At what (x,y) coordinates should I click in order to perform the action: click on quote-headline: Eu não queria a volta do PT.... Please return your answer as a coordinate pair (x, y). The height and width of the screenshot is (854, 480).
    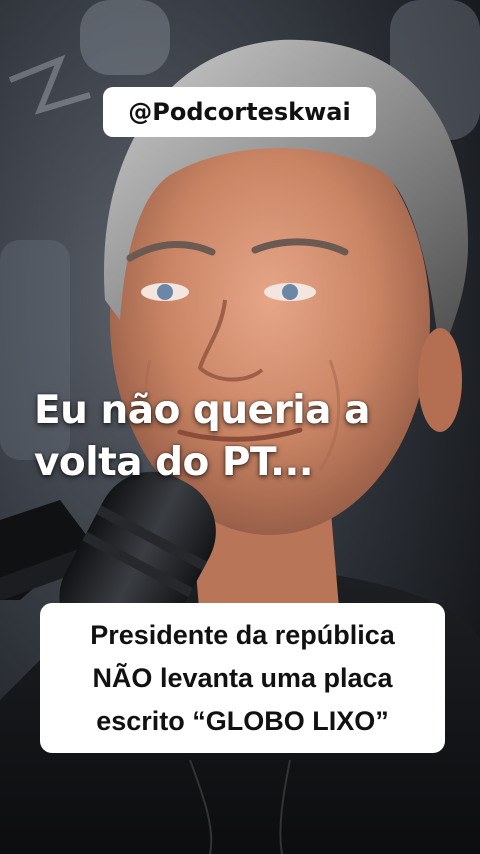
    Looking at the image, I should click on (244, 437).